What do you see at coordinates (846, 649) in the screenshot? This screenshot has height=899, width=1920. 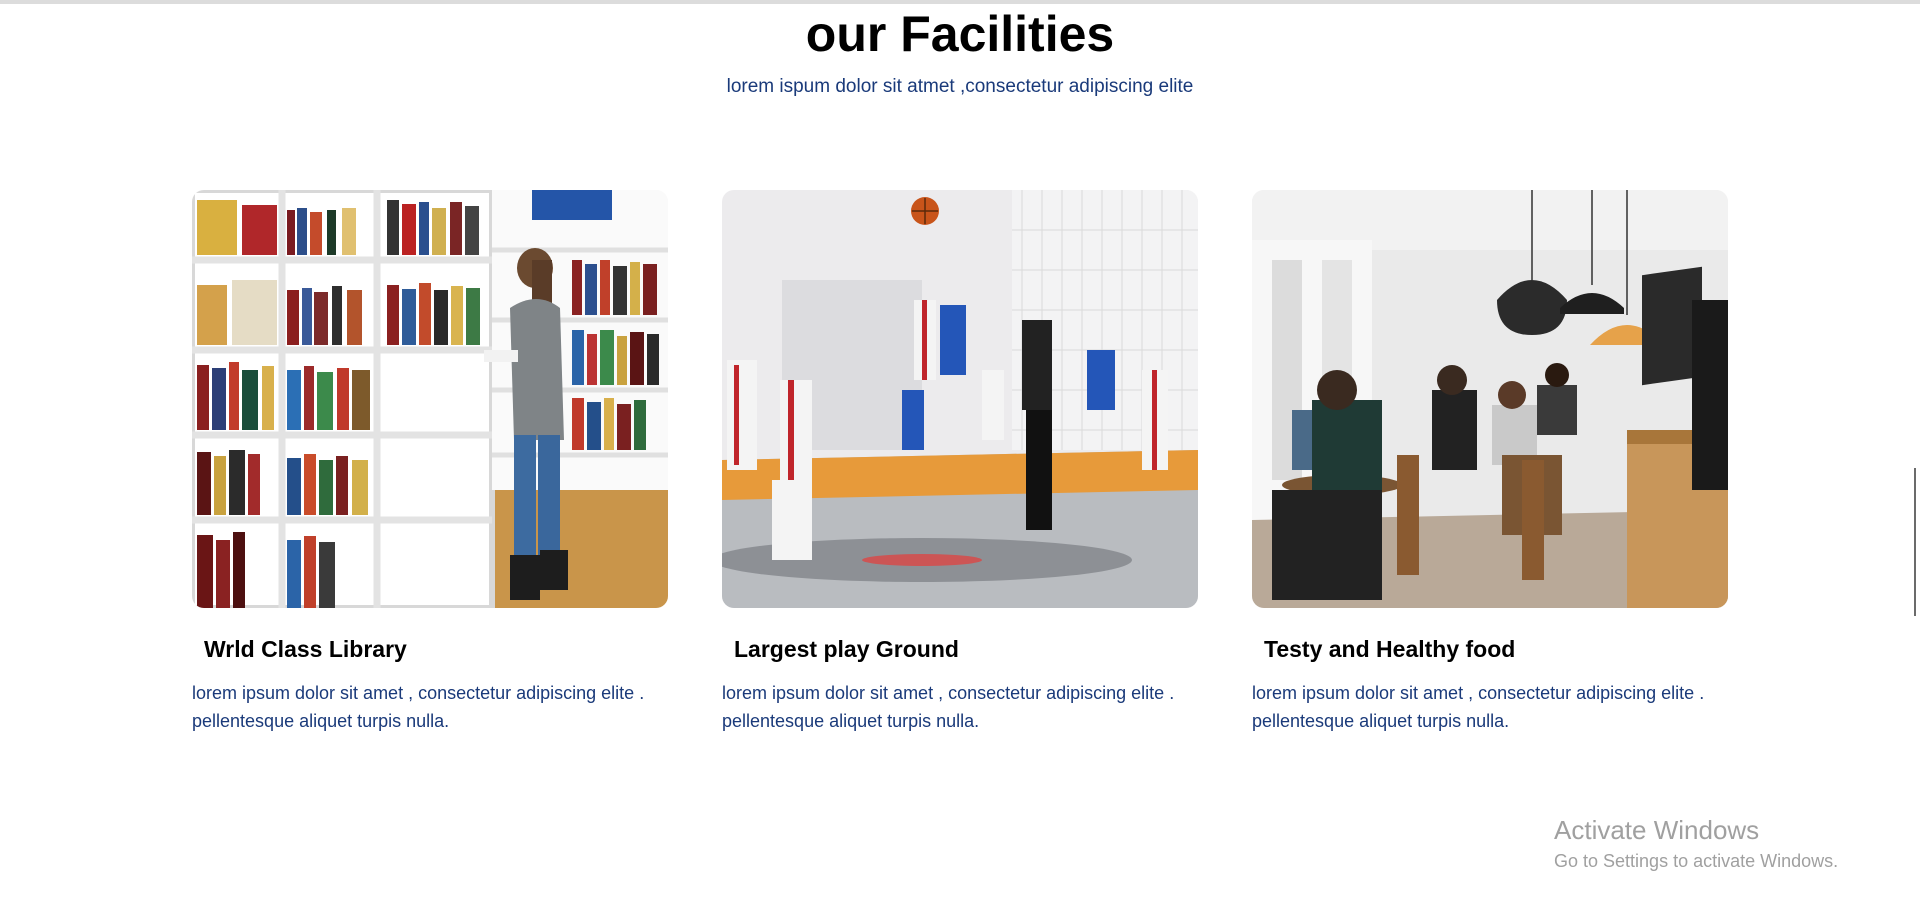 I see `card-title: Largest play Ground` at bounding box center [846, 649].